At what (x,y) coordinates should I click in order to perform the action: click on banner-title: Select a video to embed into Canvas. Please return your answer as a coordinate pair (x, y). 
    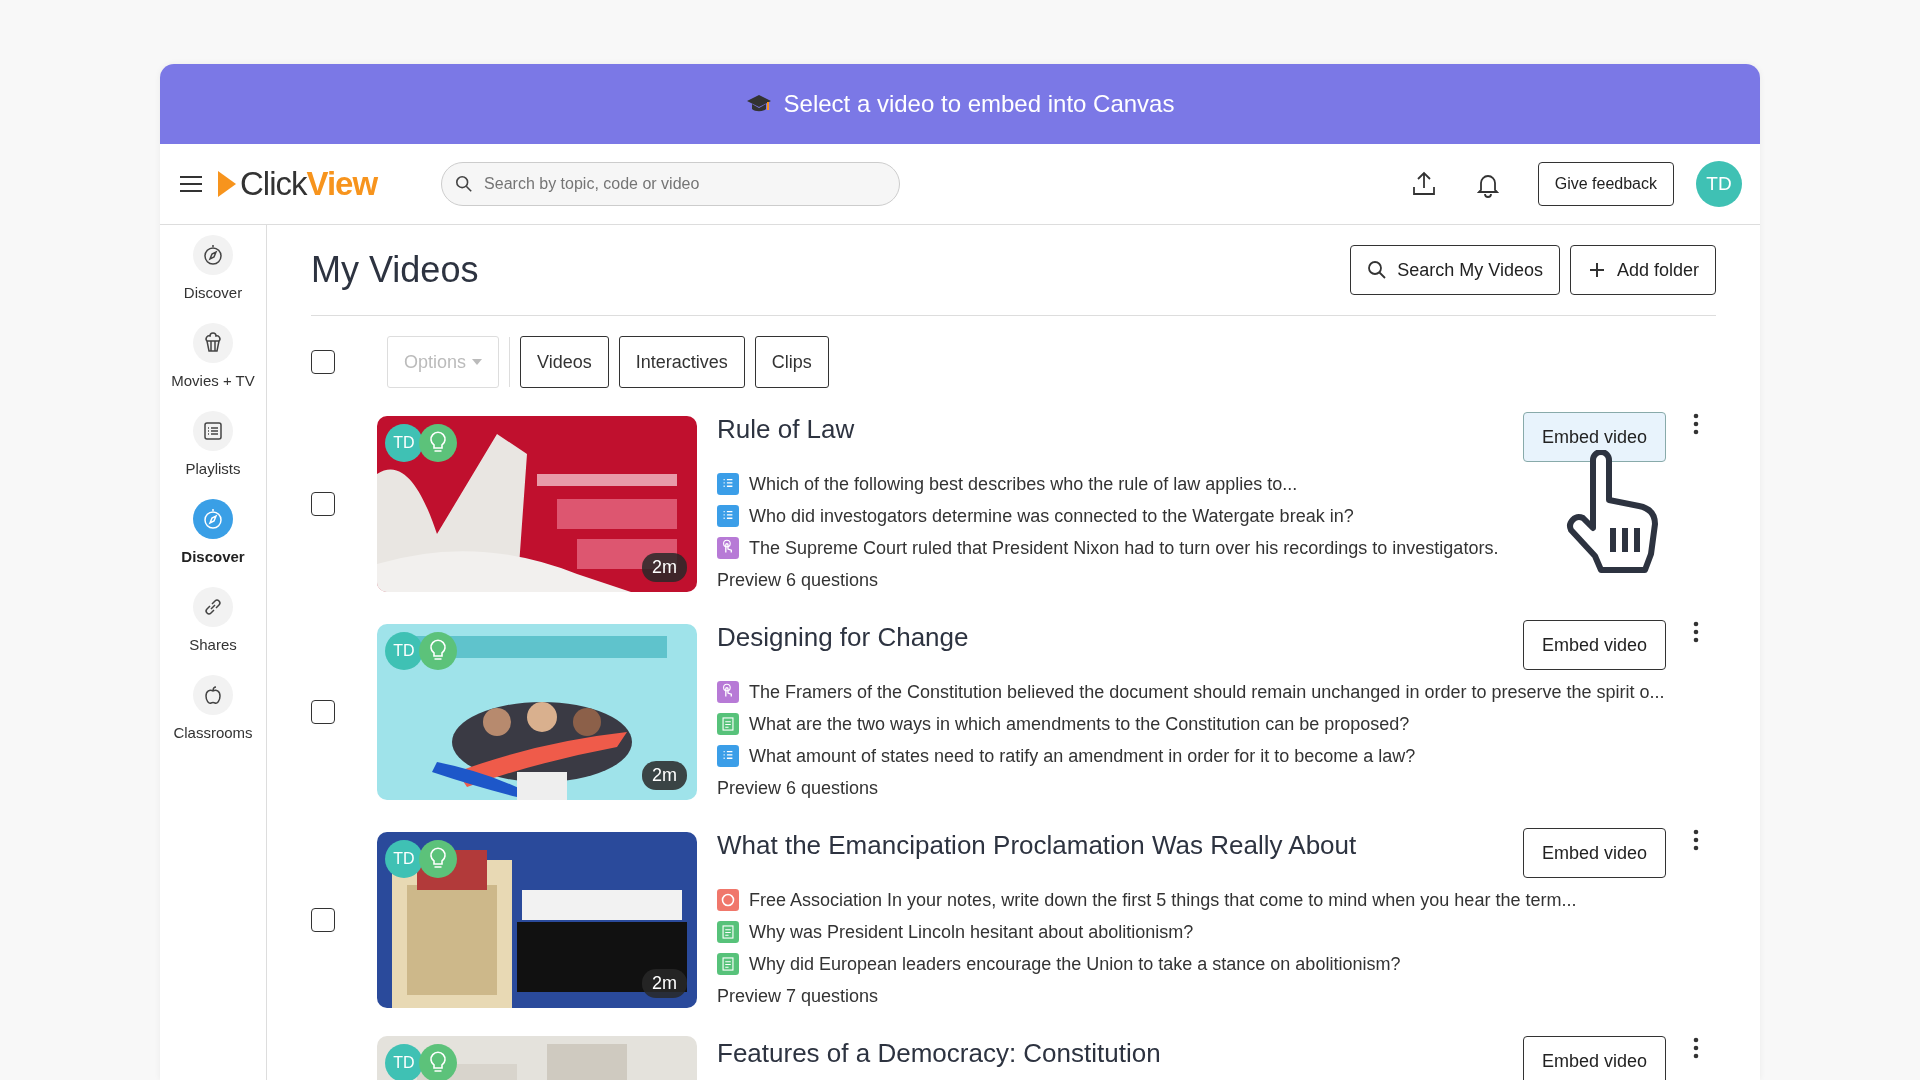
    Looking at the image, I should click on (979, 104).